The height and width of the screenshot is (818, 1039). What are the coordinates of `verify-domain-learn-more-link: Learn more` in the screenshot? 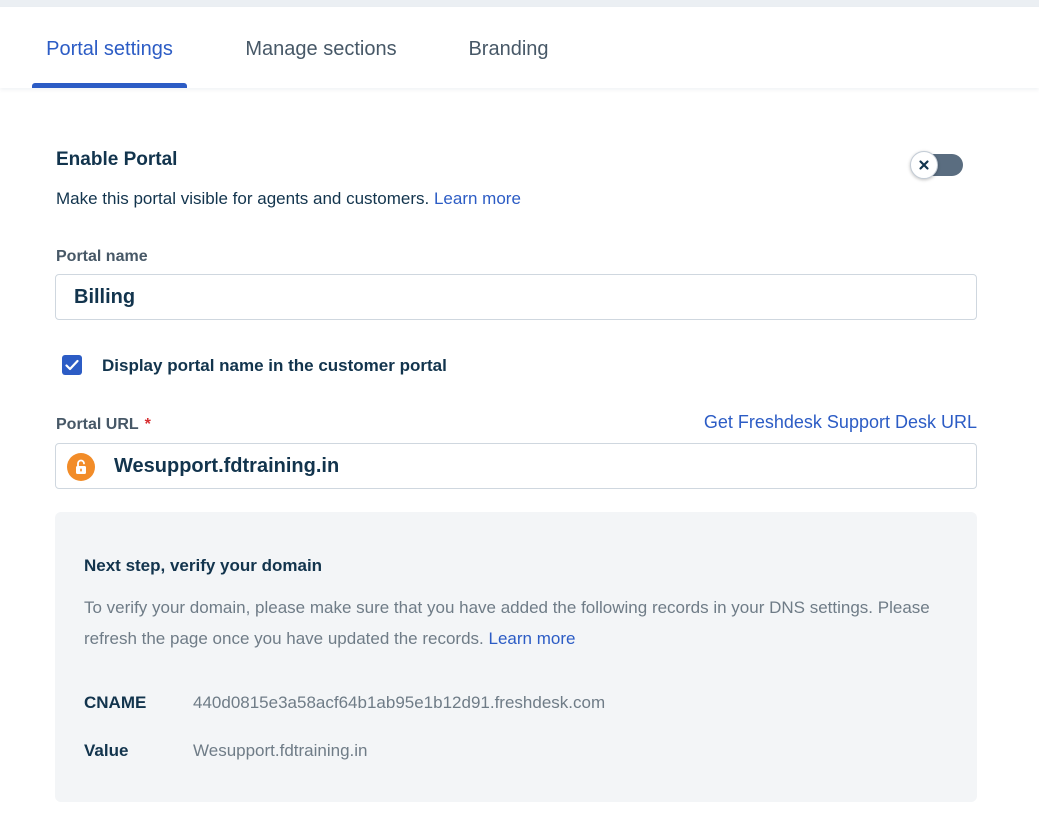 It's located at (532, 638).